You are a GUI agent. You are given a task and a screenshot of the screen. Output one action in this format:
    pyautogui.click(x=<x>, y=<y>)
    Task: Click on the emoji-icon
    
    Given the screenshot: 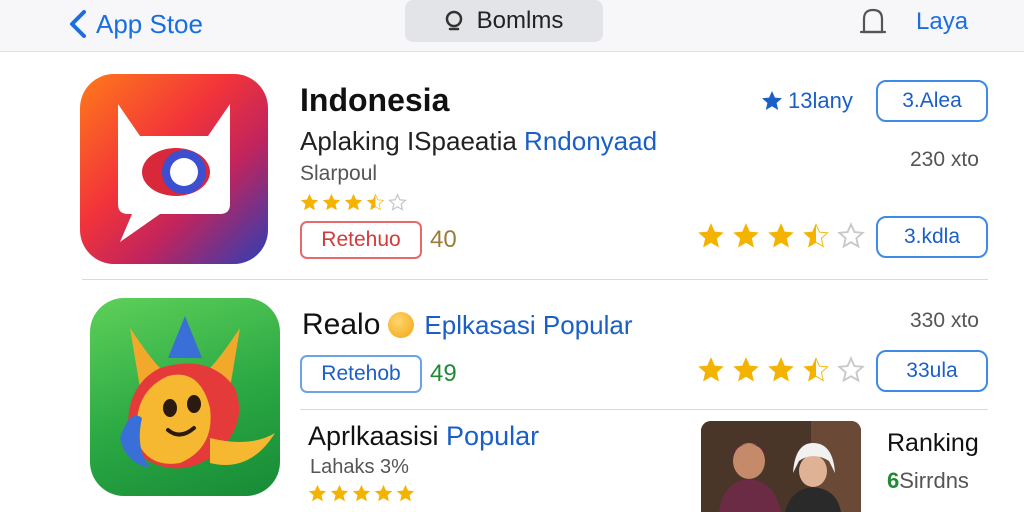 What is the action you would take?
    pyautogui.click(x=401, y=325)
    